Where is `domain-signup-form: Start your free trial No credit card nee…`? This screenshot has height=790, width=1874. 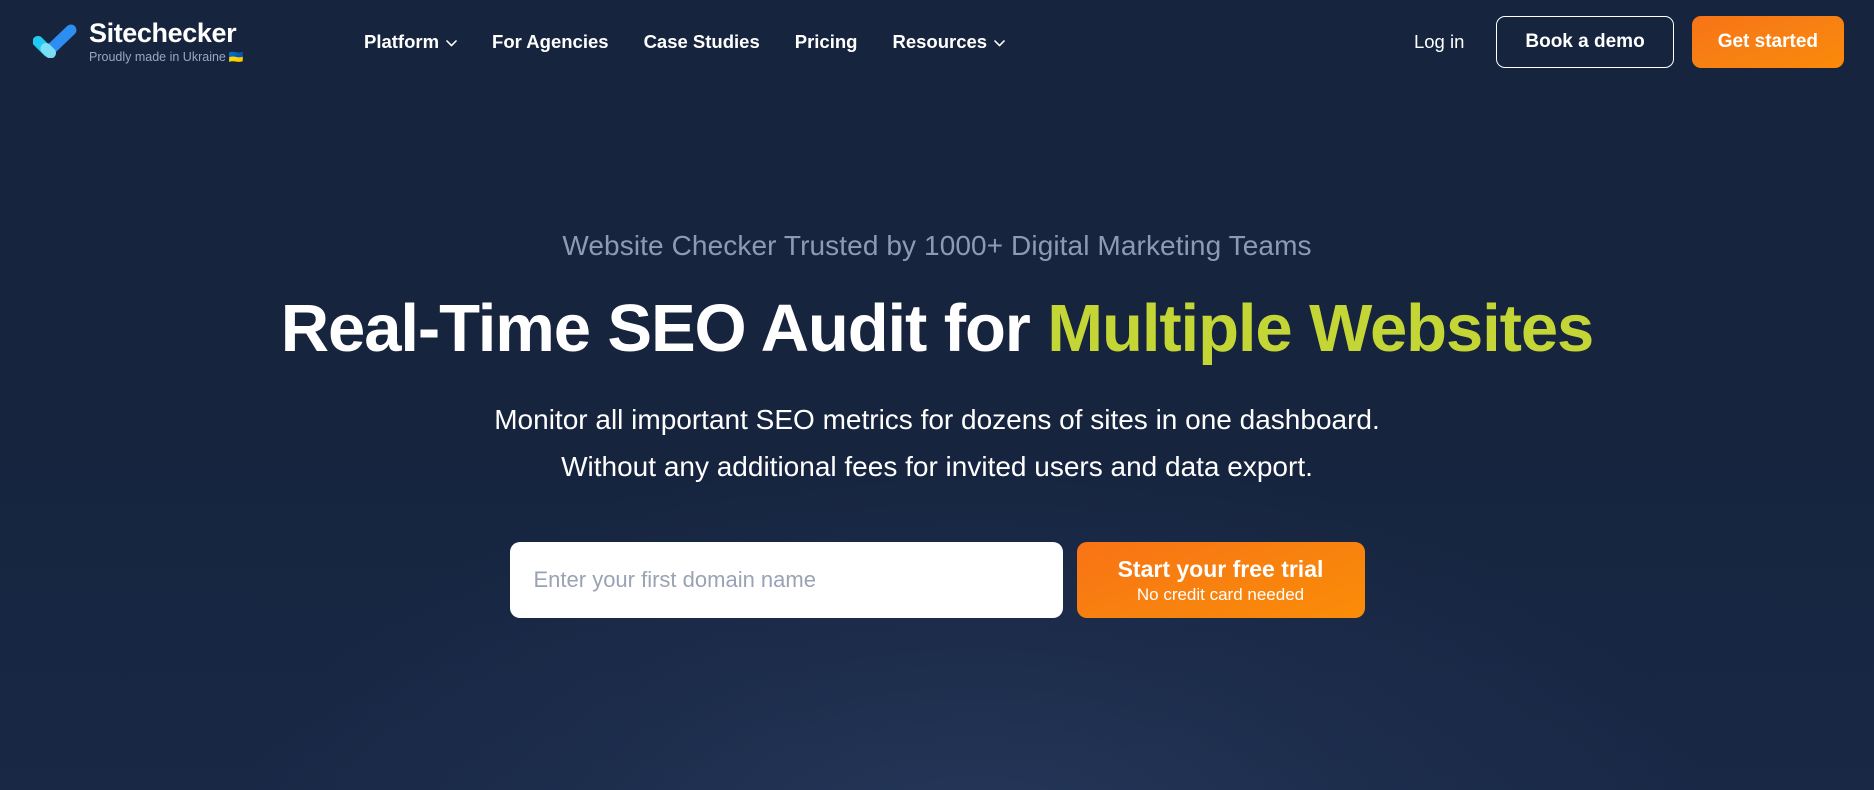
domain-signup-form: Start your free trial No credit card nee… is located at coordinates (937, 580).